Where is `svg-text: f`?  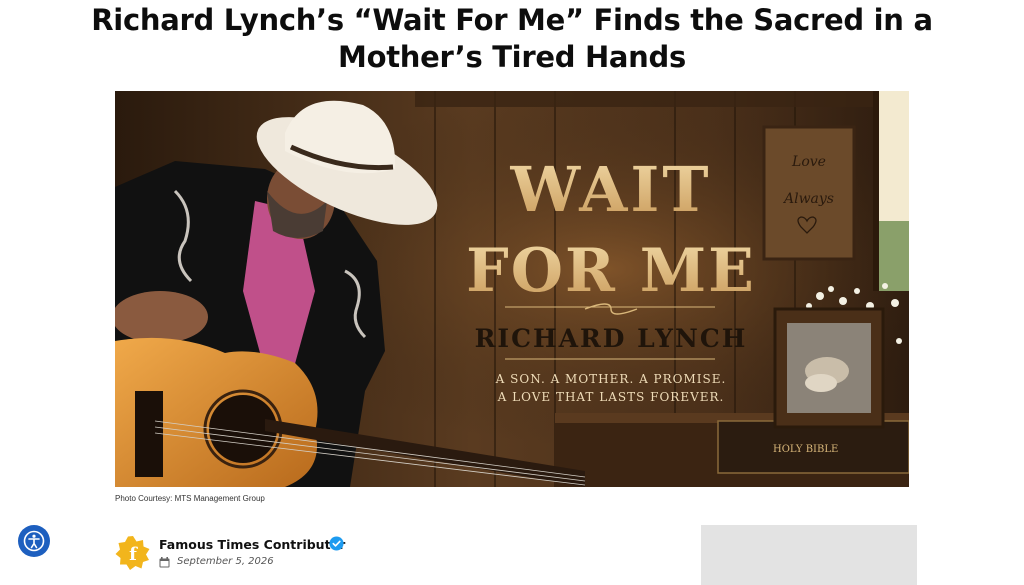
svg-text: f is located at coordinates (133, 554).